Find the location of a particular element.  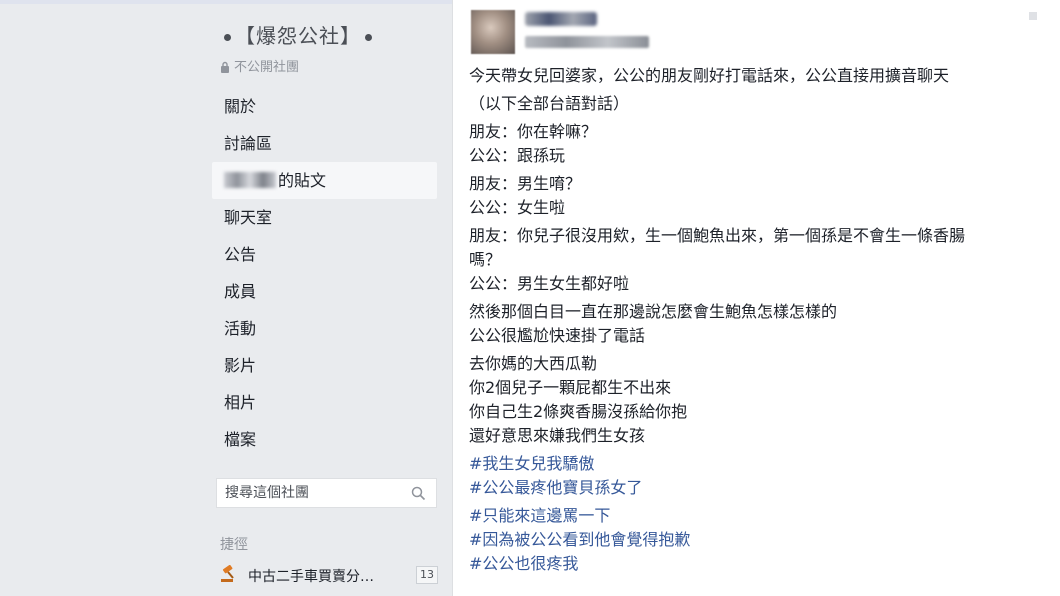

lock-icon is located at coordinates (225, 67).